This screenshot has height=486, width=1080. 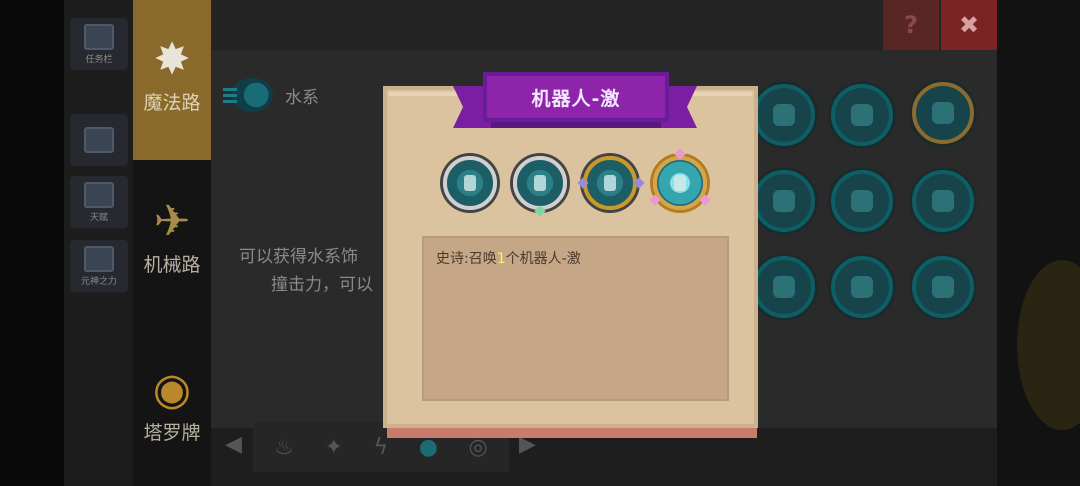 I want to click on description-line-2: 撞击力，可以, so click(x=322, y=285).